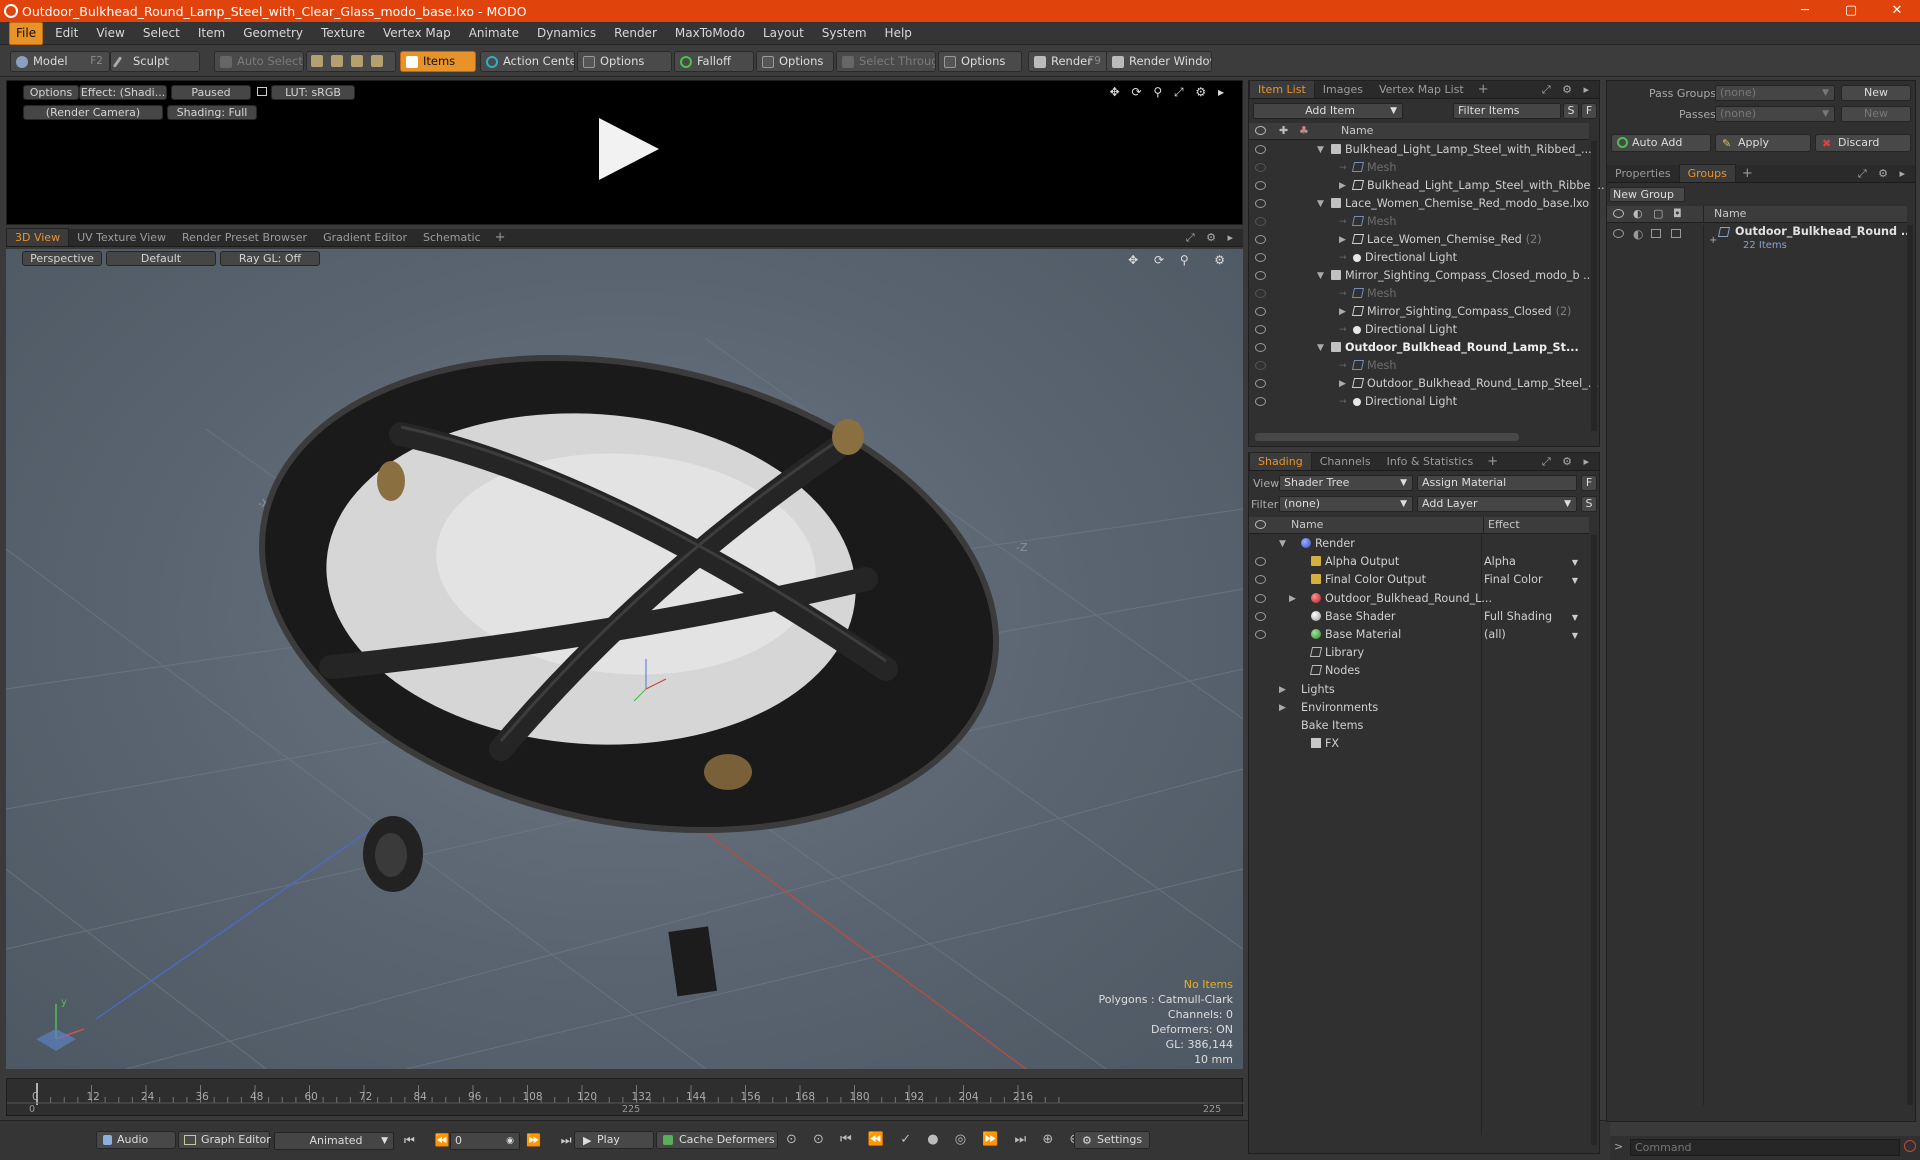 The height and width of the screenshot is (1160, 1920). Describe the element at coordinates (357, 61) in the screenshot. I see `polygons-mode-icon` at that location.